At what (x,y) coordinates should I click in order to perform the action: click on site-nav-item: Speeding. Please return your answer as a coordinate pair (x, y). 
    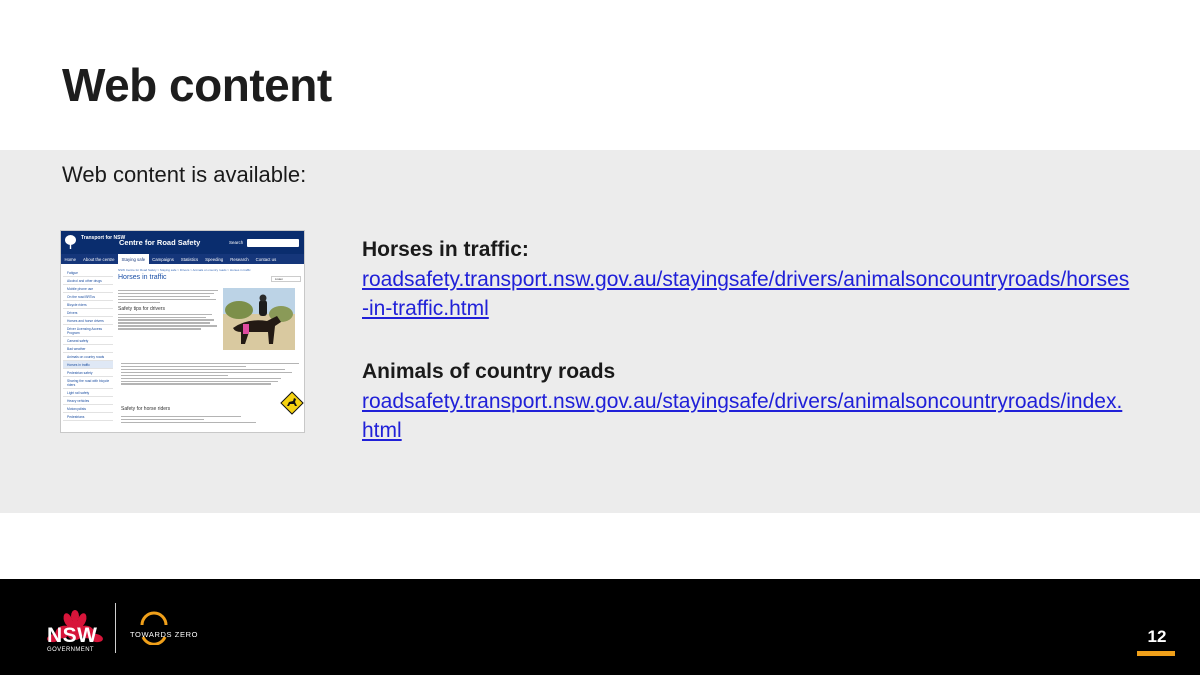
    Looking at the image, I should click on (214, 259).